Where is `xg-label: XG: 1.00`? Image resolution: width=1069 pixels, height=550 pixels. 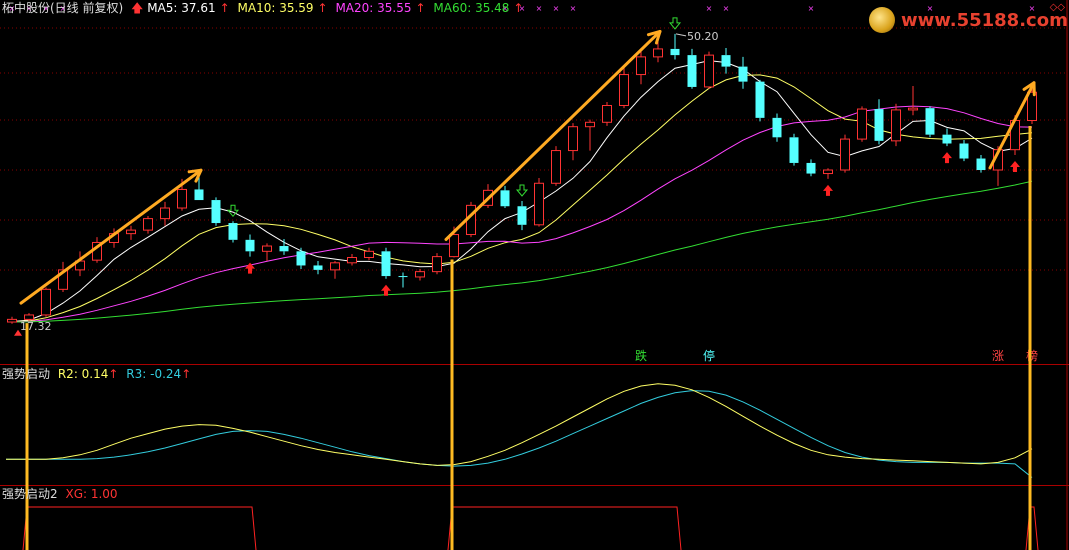 xg-label: XG: 1.00 is located at coordinates (91, 494).